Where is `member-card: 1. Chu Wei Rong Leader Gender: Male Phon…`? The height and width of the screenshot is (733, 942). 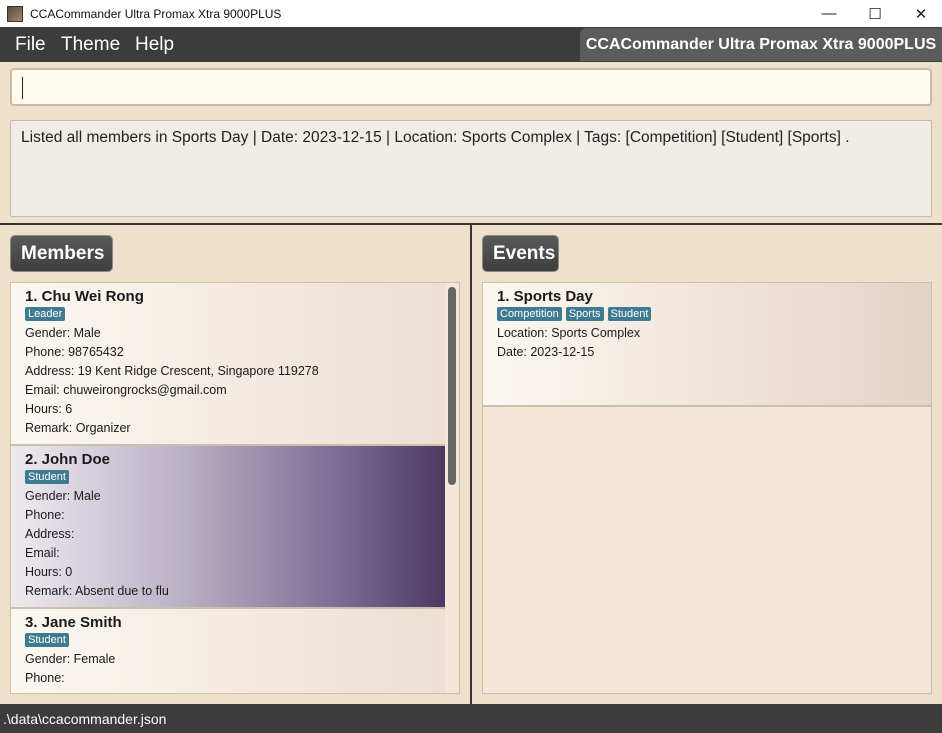 member-card: 1. Chu Wei Rong Leader Gender: Male Phon… is located at coordinates (228, 364).